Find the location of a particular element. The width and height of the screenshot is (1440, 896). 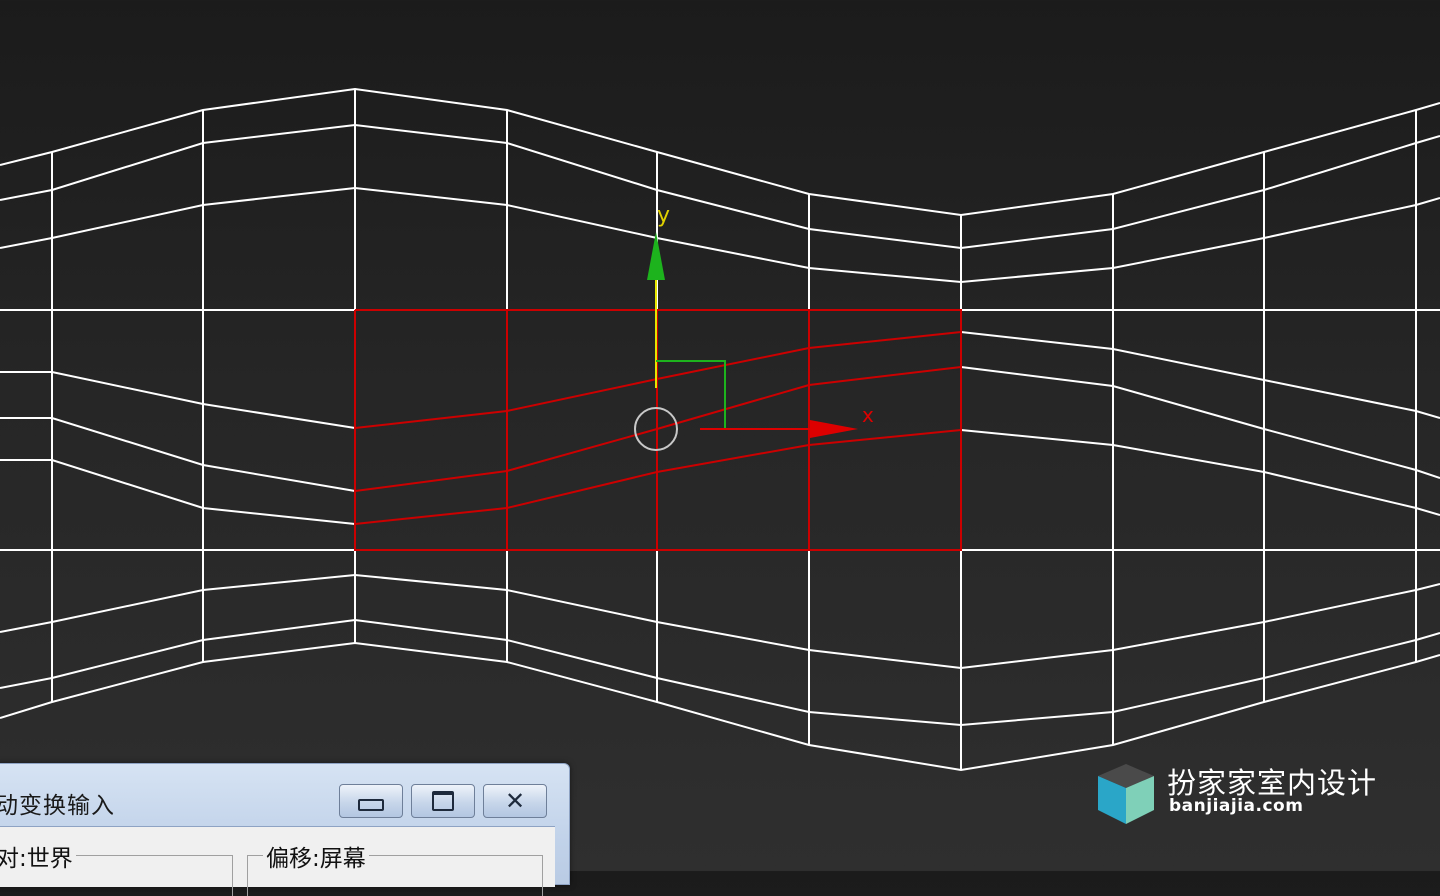

maximize-button is located at coordinates (443, 801).